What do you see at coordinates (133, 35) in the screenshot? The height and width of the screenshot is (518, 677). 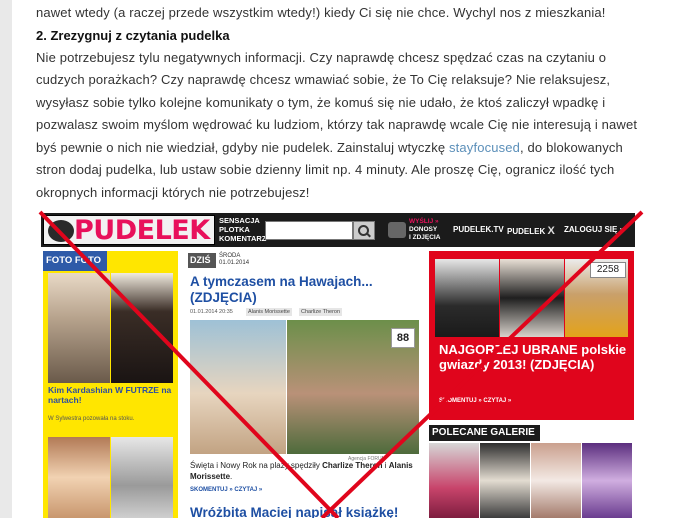 I see `section-heading: 2. Zrezygnuj z czytania pudelka` at bounding box center [133, 35].